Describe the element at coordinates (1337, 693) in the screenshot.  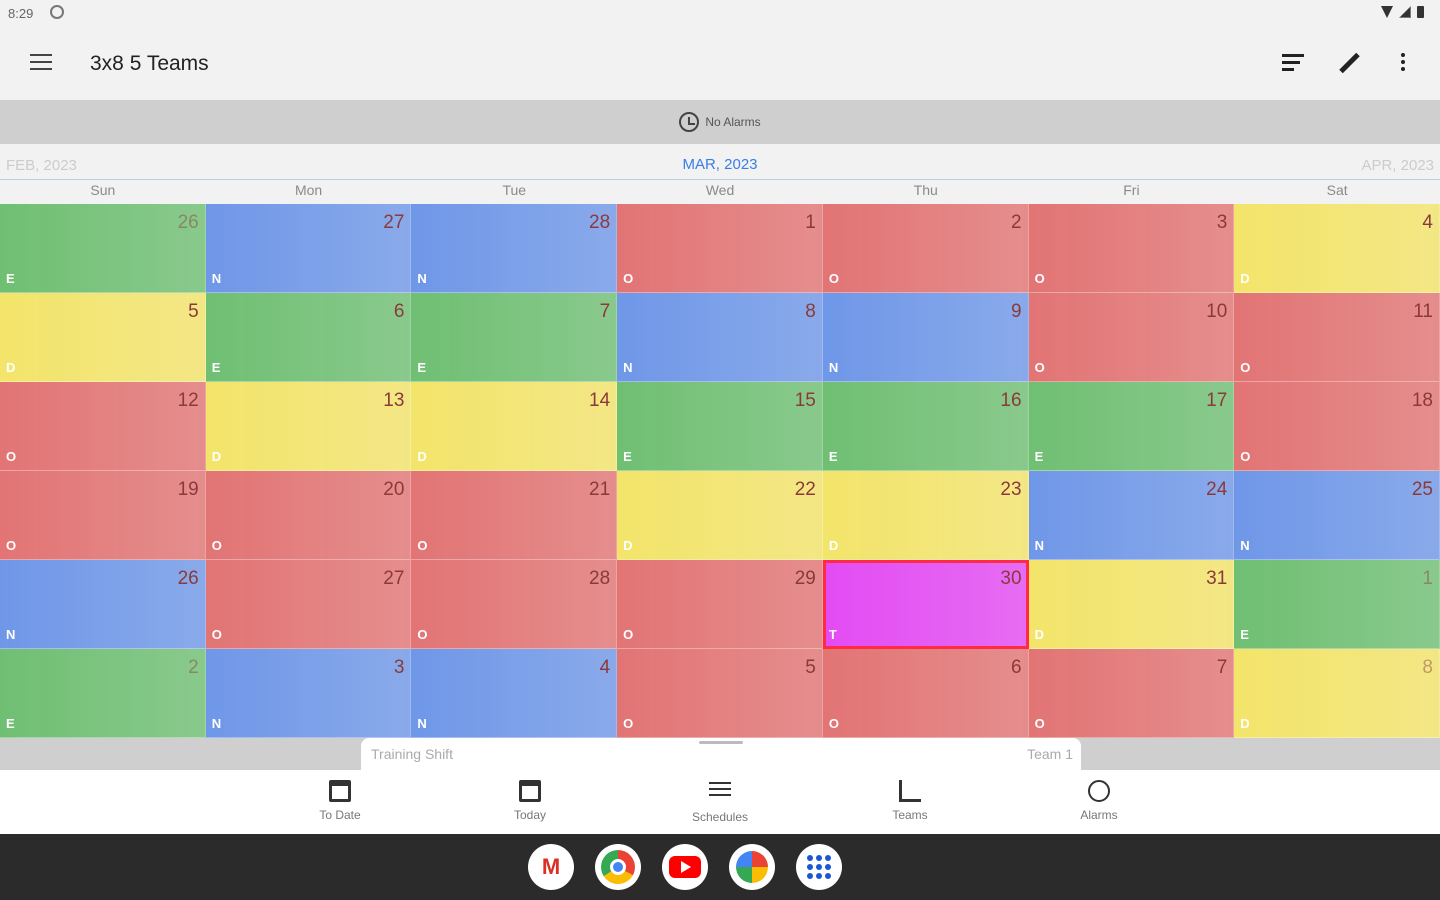
I see `day-cell: 8D` at that location.